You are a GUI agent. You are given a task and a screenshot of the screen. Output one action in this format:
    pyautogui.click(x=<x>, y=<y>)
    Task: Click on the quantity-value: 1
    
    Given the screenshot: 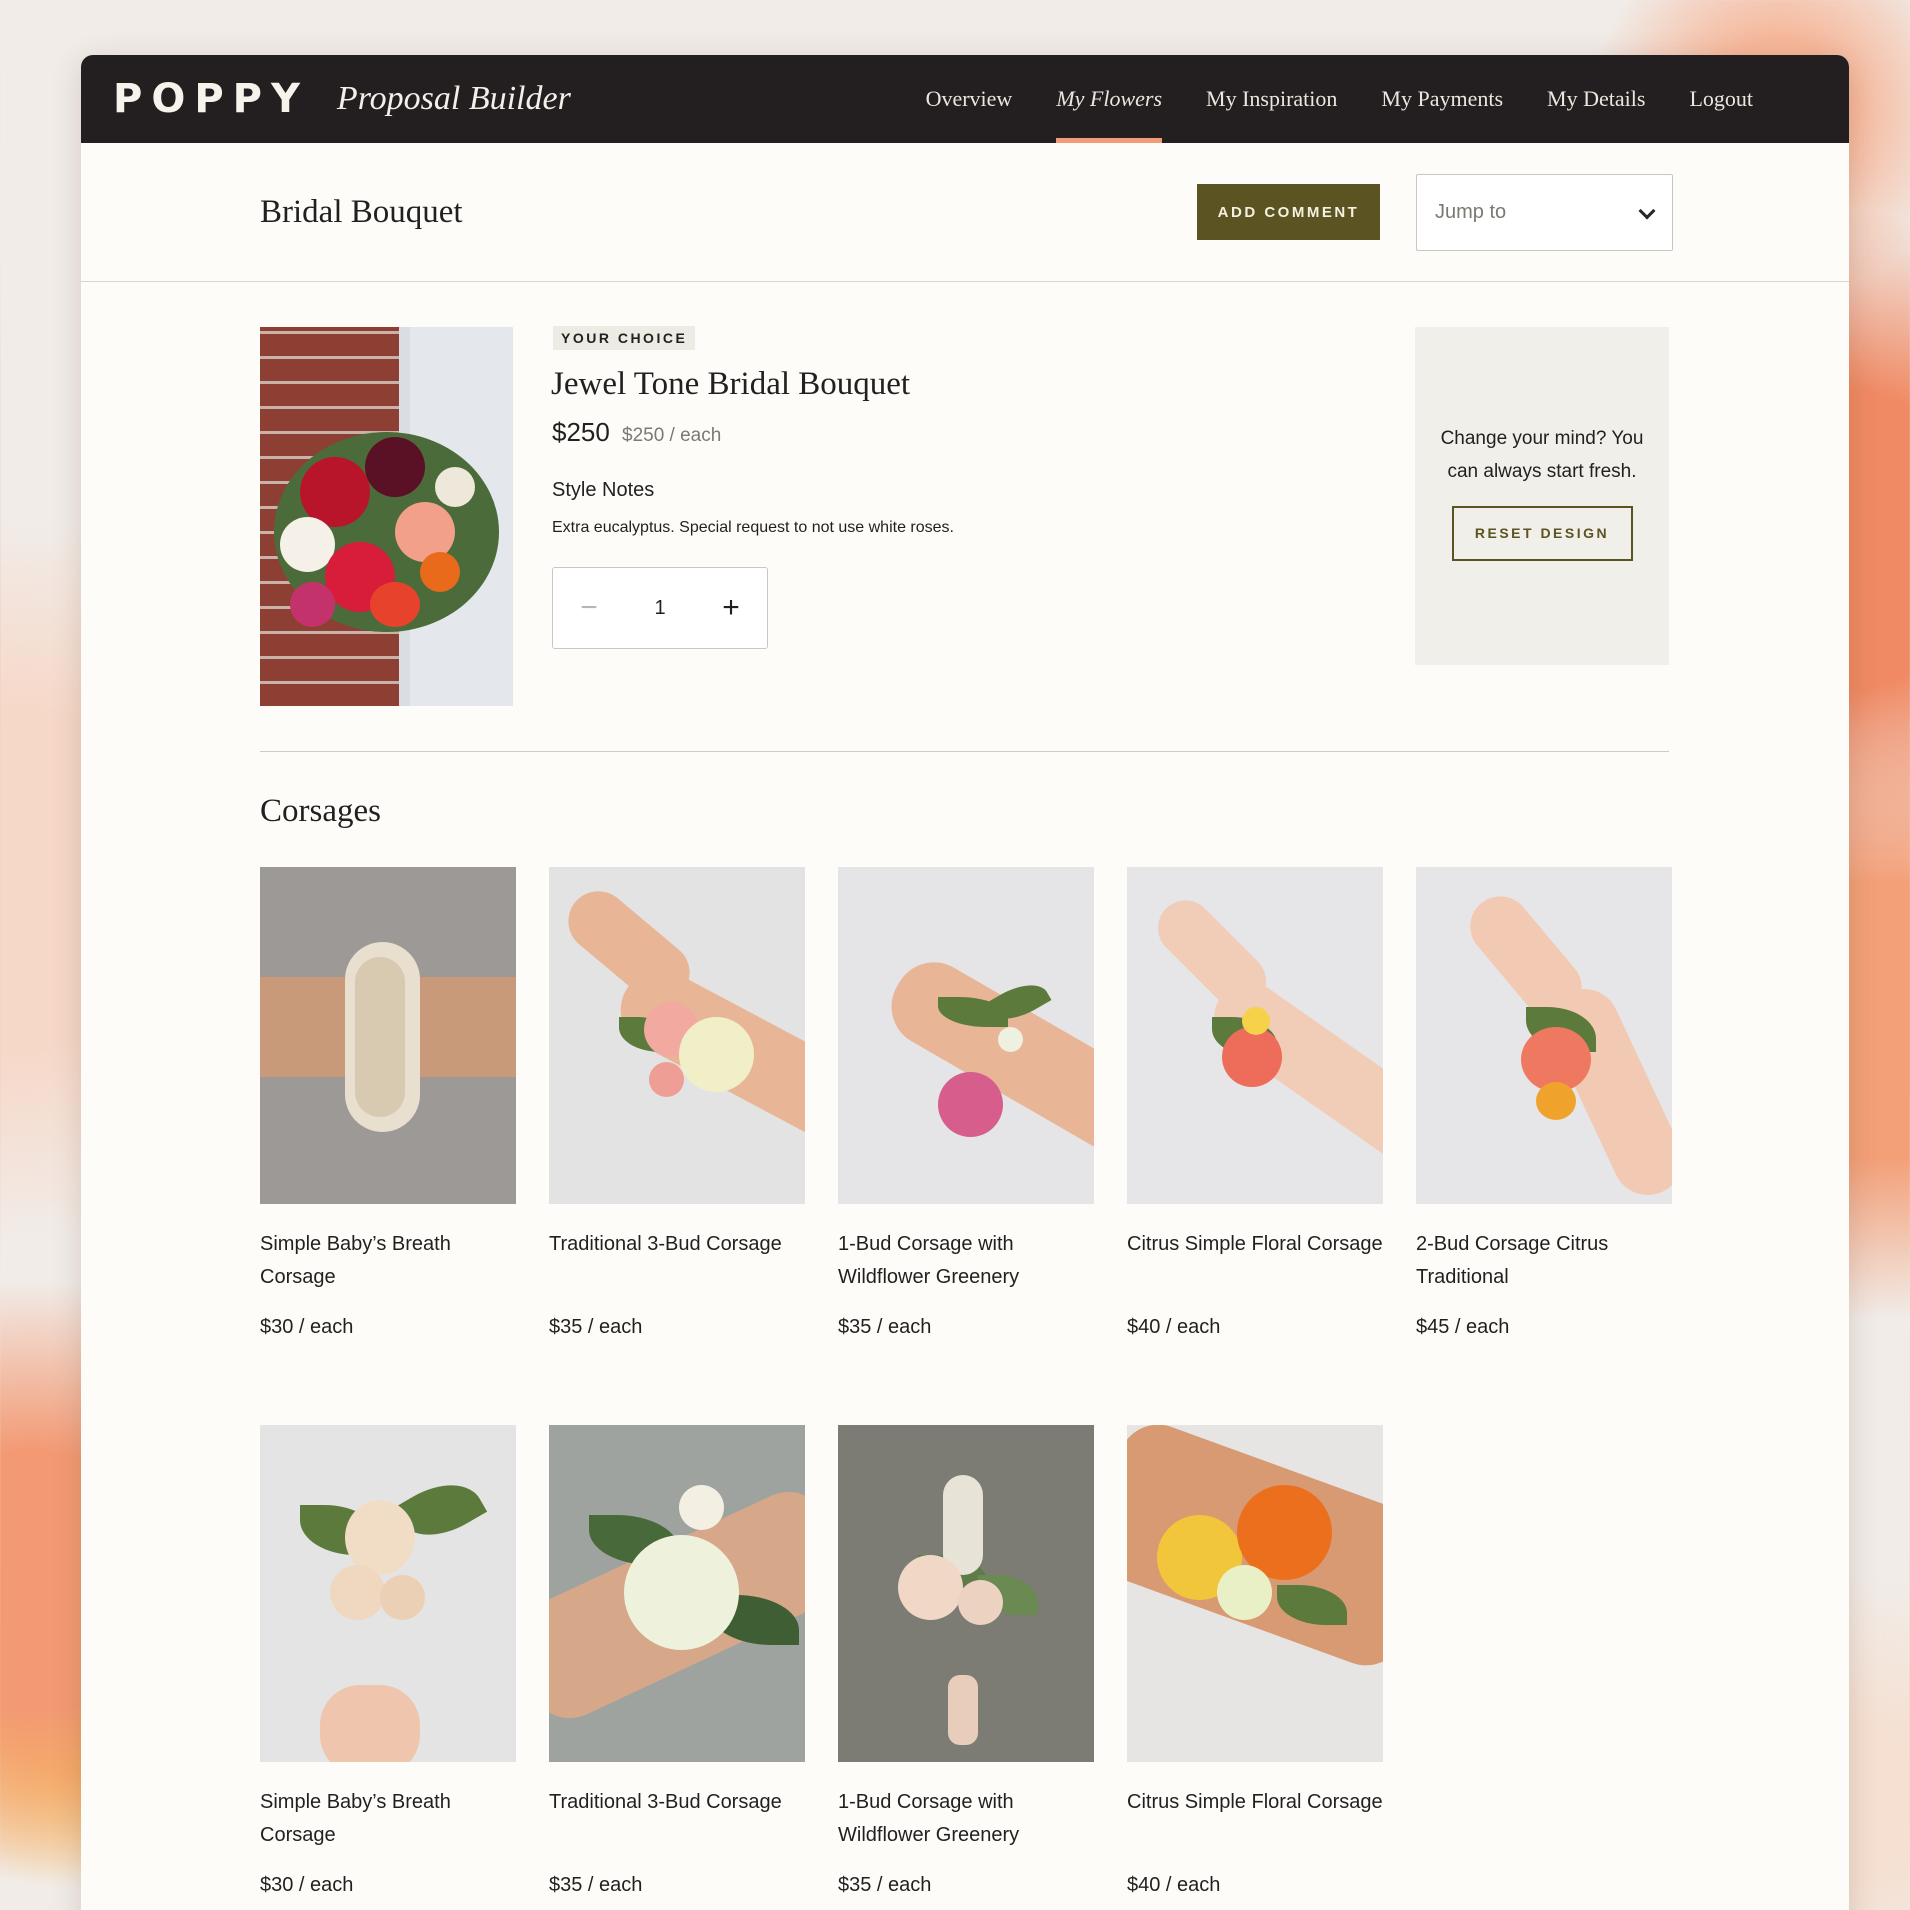 What is the action you would take?
    pyautogui.click(x=660, y=608)
    